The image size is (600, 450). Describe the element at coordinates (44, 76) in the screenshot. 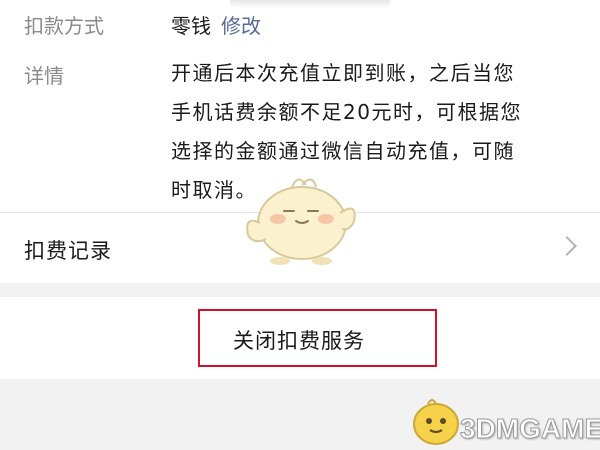

I see `details-label: 详情` at that location.